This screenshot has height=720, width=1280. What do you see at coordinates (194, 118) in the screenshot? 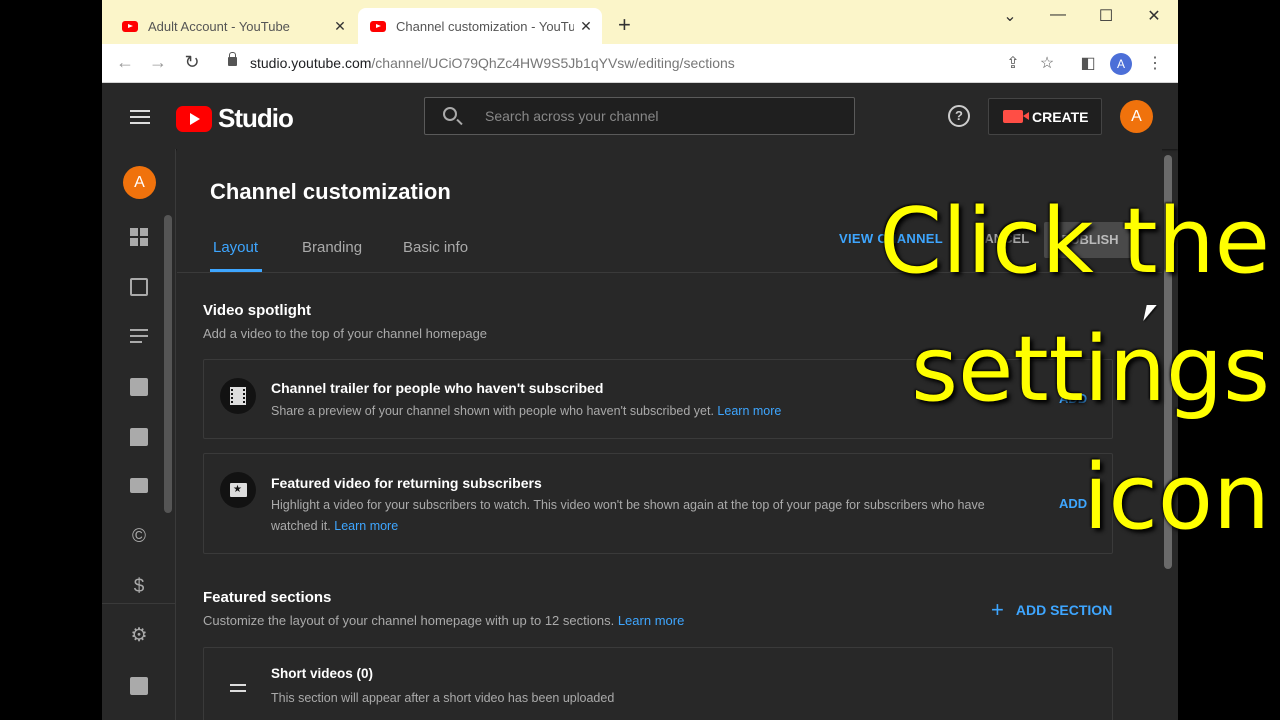
I see `youtube-logo-icon` at bounding box center [194, 118].